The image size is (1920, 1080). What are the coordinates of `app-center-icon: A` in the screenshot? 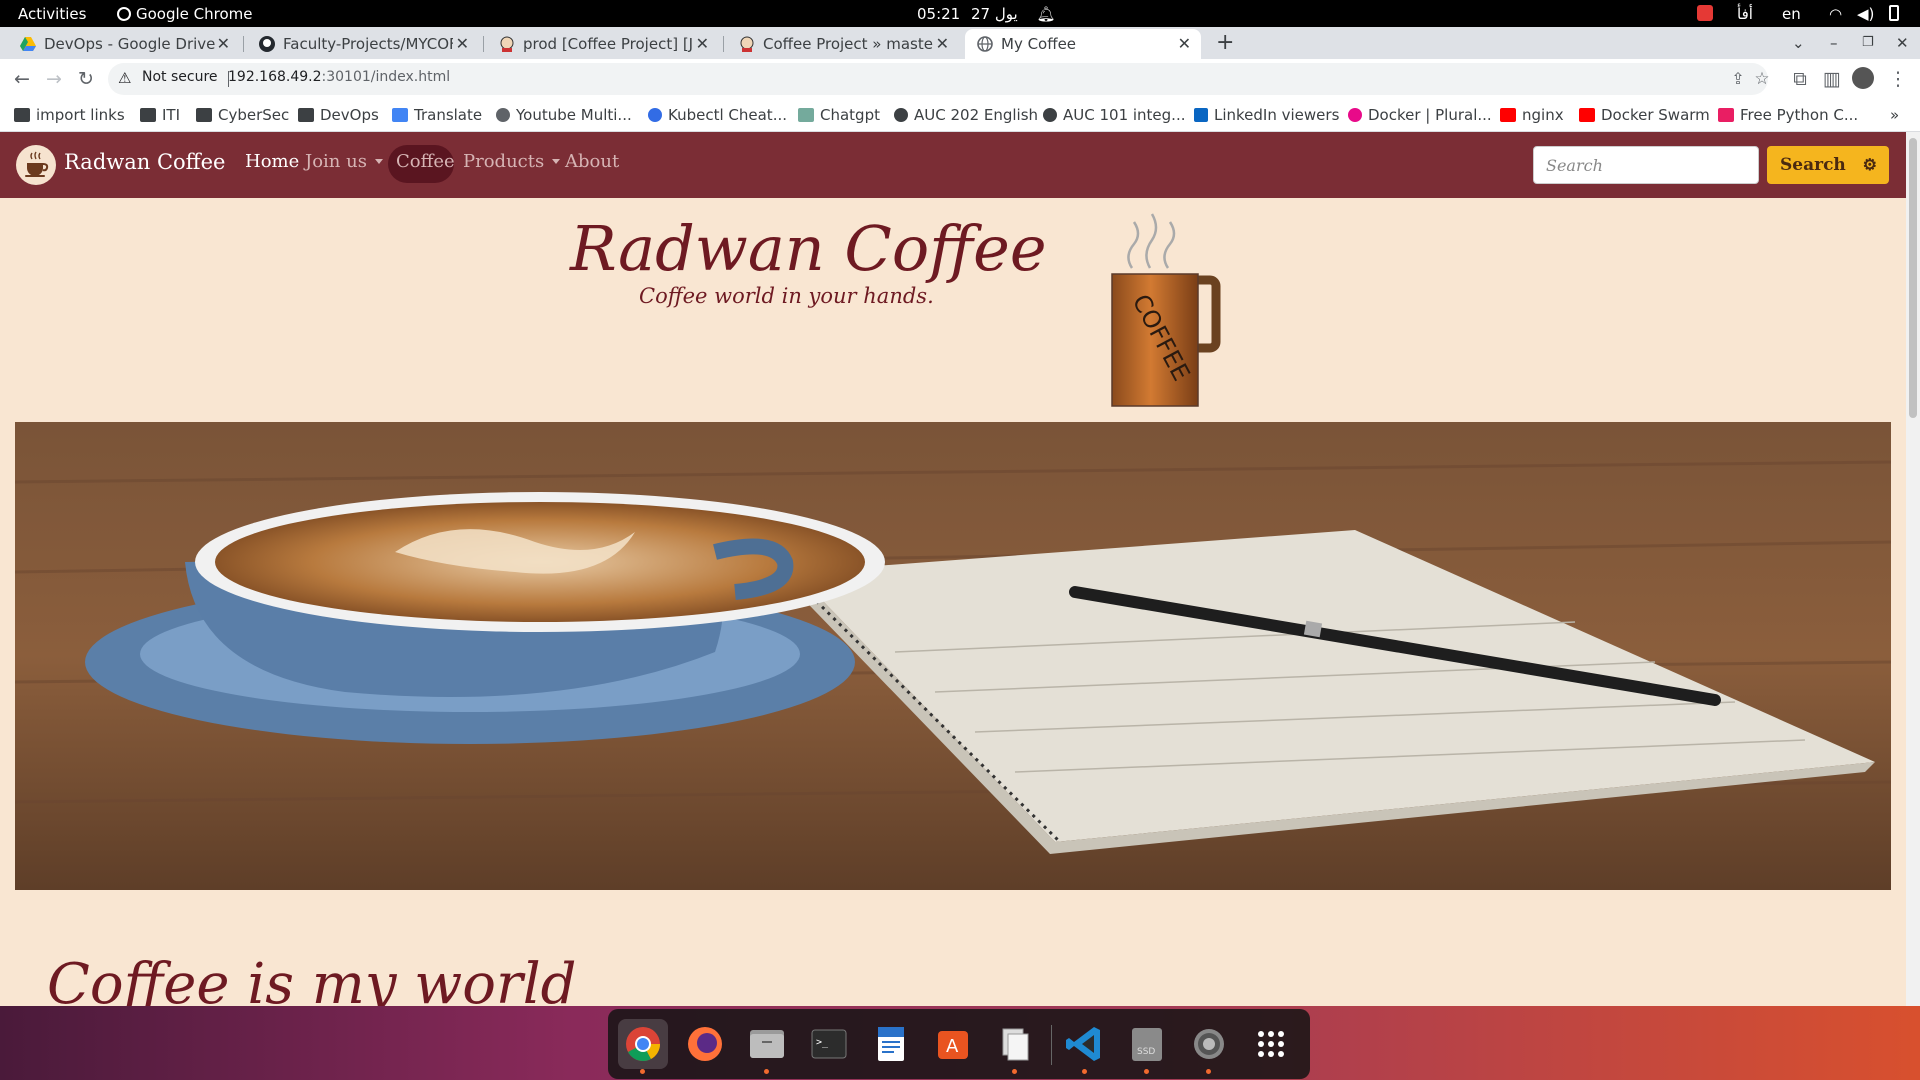 It's located at (953, 1044).